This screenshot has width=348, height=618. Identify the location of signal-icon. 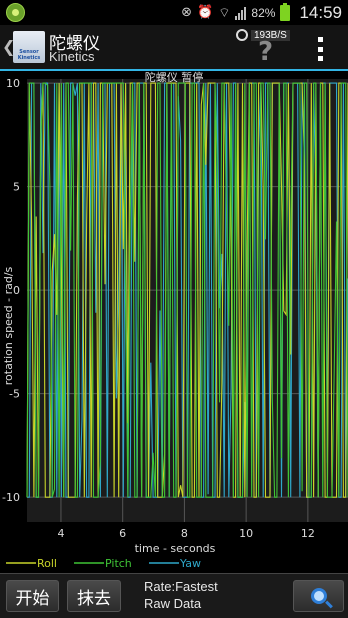
(241, 13).